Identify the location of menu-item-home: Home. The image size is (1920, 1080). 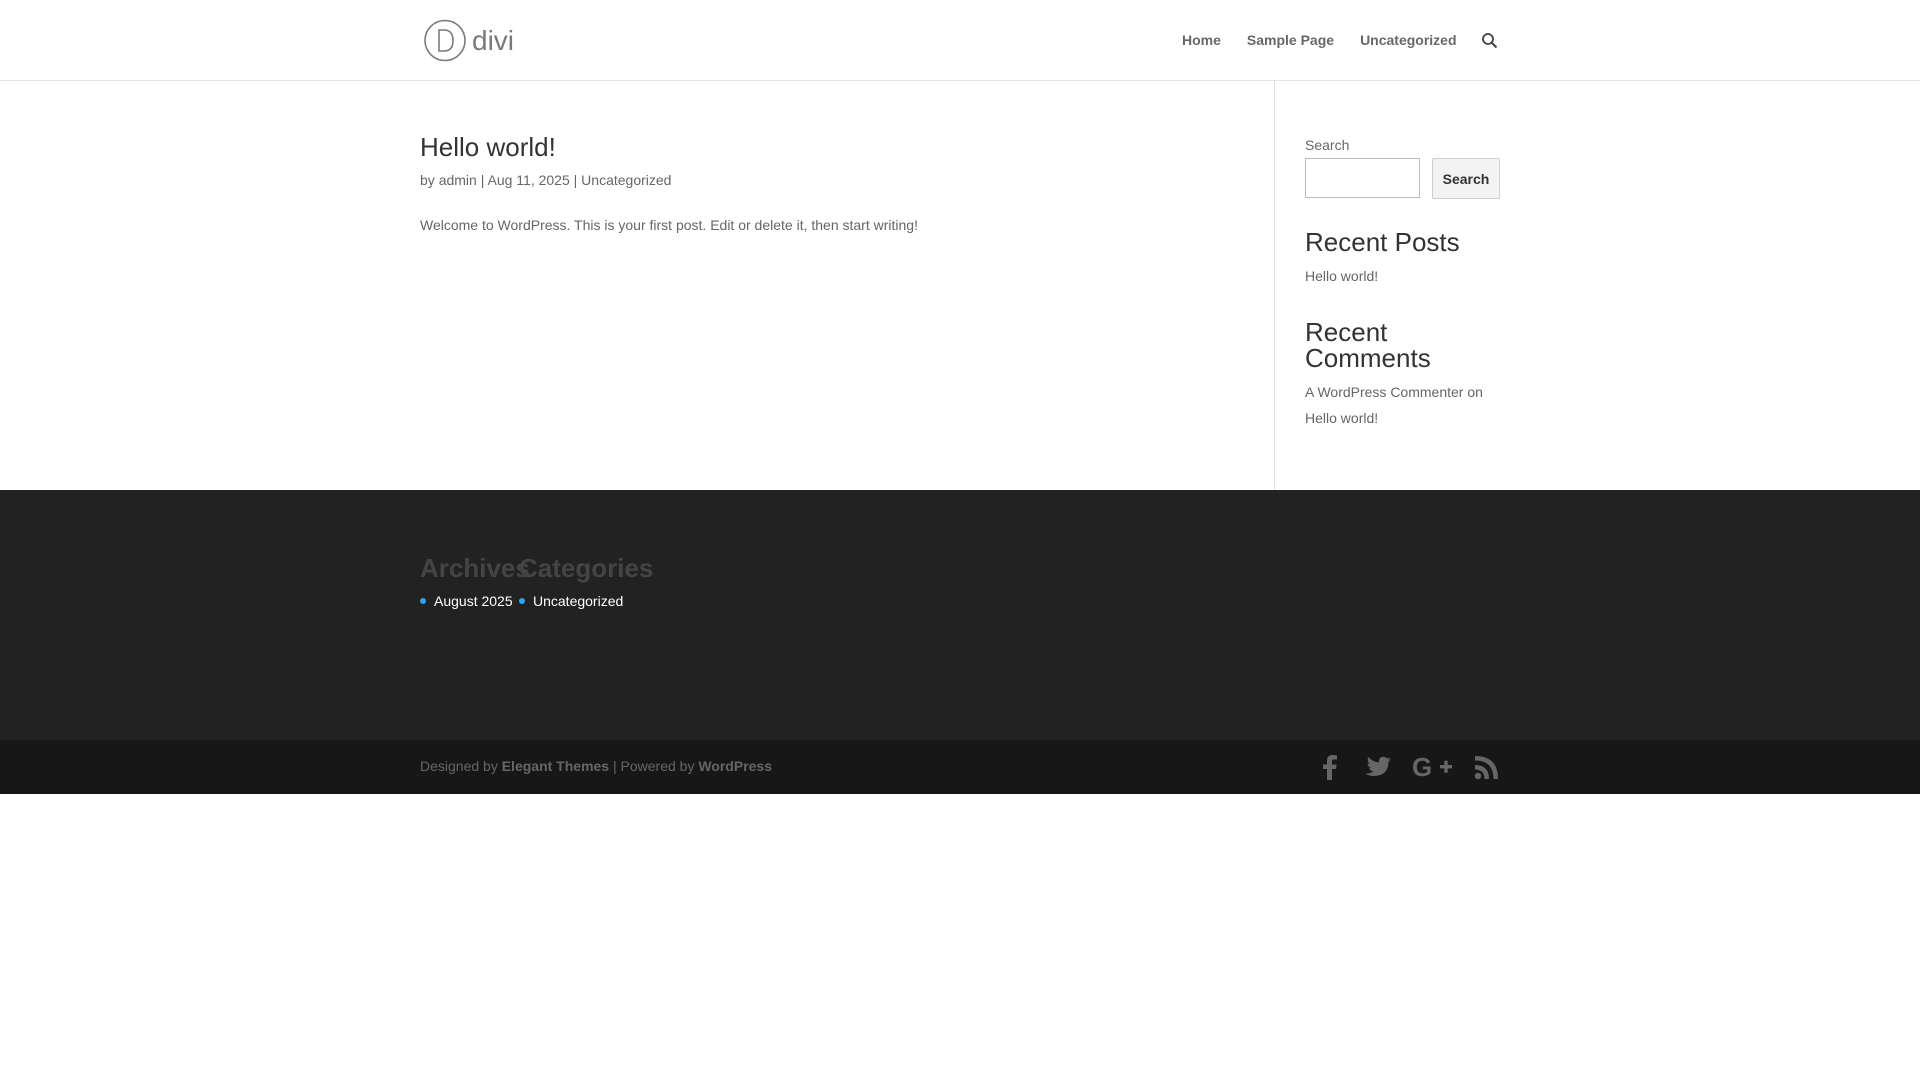
(1201, 40).